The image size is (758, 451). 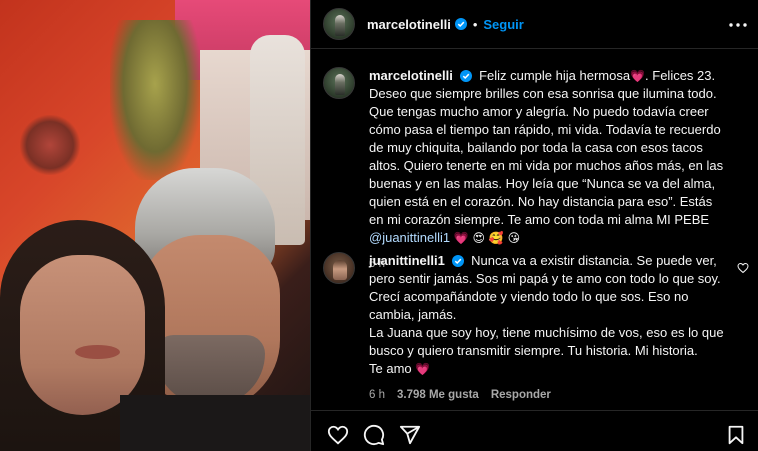 What do you see at coordinates (555, 75) in the screenshot?
I see `caption-text: Feliz cumple hija hermosa` at bounding box center [555, 75].